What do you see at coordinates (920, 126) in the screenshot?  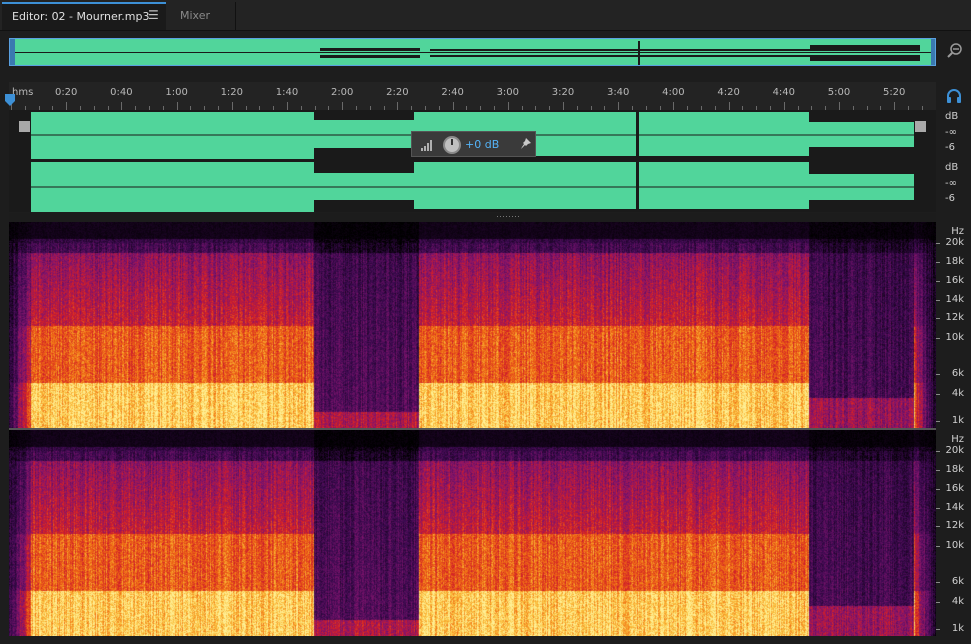 I see `fade-out-handle` at bounding box center [920, 126].